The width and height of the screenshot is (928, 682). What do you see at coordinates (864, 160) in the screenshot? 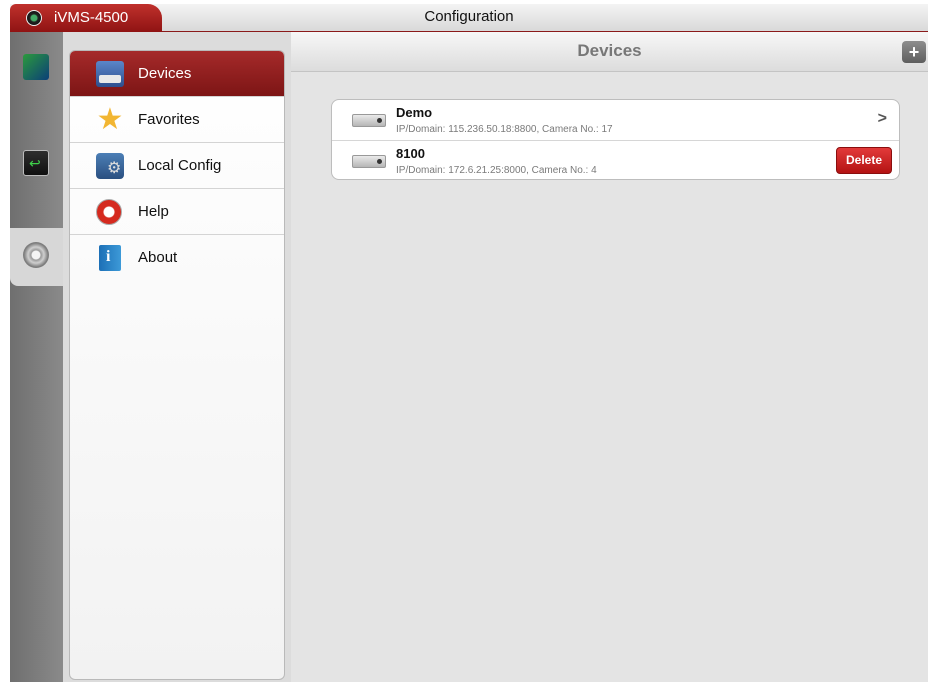
I see `delete-device-button: Delete` at bounding box center [864, 160].